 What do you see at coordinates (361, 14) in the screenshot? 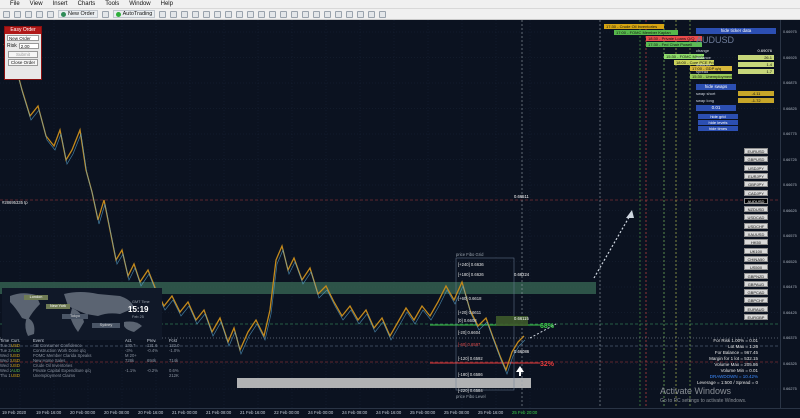
I see `text-icon` at bounding box center [361, 14].